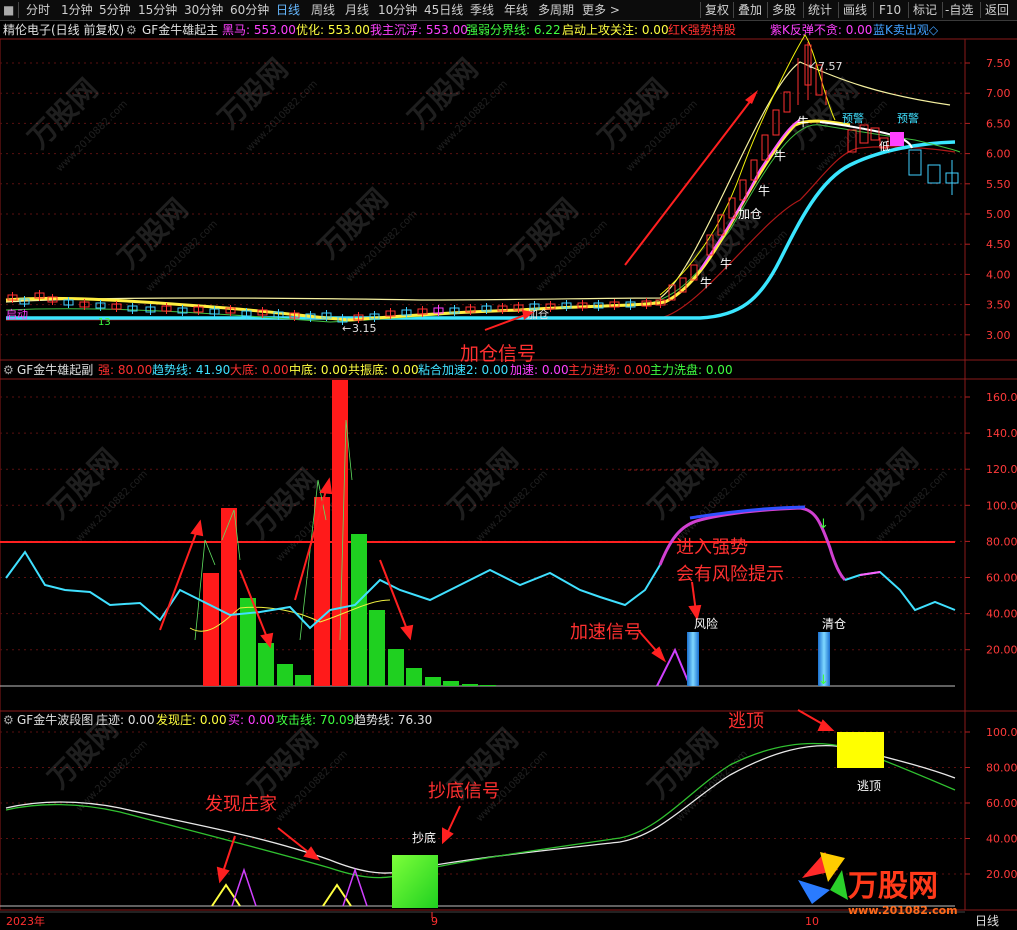  Describe the element at coordinates (997, 10) in the screenshot. I see `btn-back: 返回` at that location.